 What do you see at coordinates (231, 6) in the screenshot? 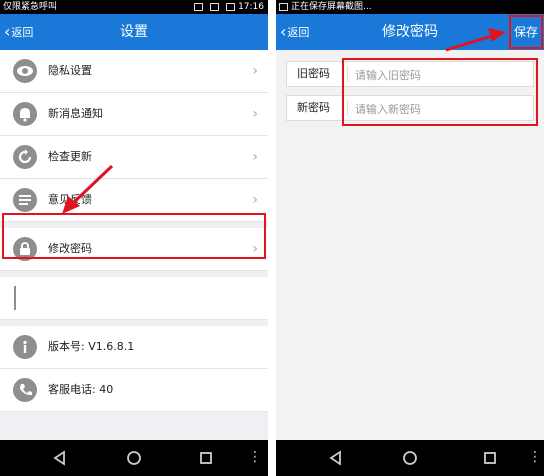
I see `battery-icon` at bounding box center [231, 6].